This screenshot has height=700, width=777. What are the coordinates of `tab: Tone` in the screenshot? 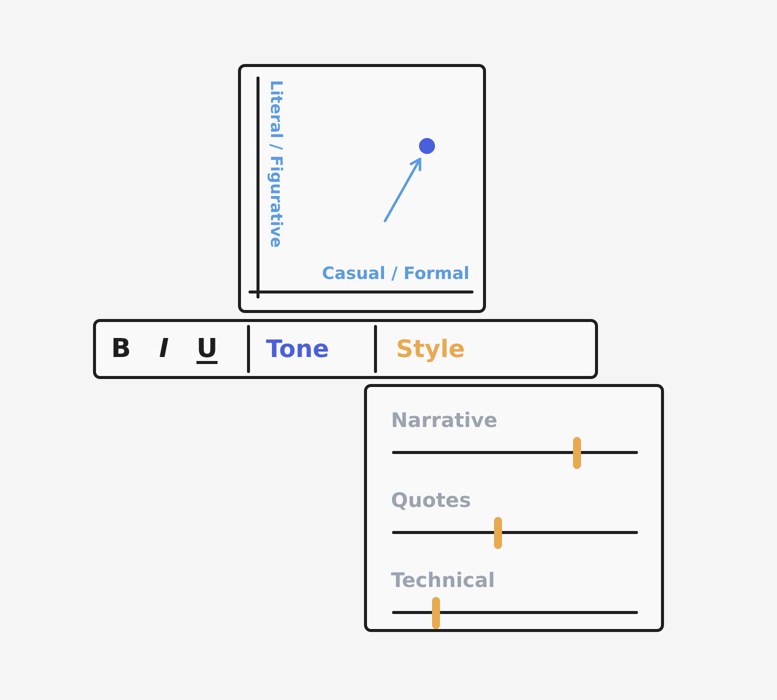 It's located at (312, 349).